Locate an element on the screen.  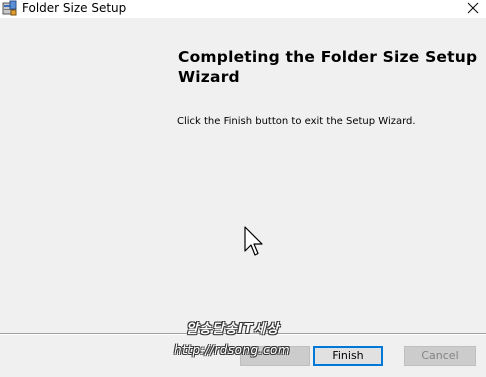
cancel-button: Cancel is located at coordinates (440, 356).